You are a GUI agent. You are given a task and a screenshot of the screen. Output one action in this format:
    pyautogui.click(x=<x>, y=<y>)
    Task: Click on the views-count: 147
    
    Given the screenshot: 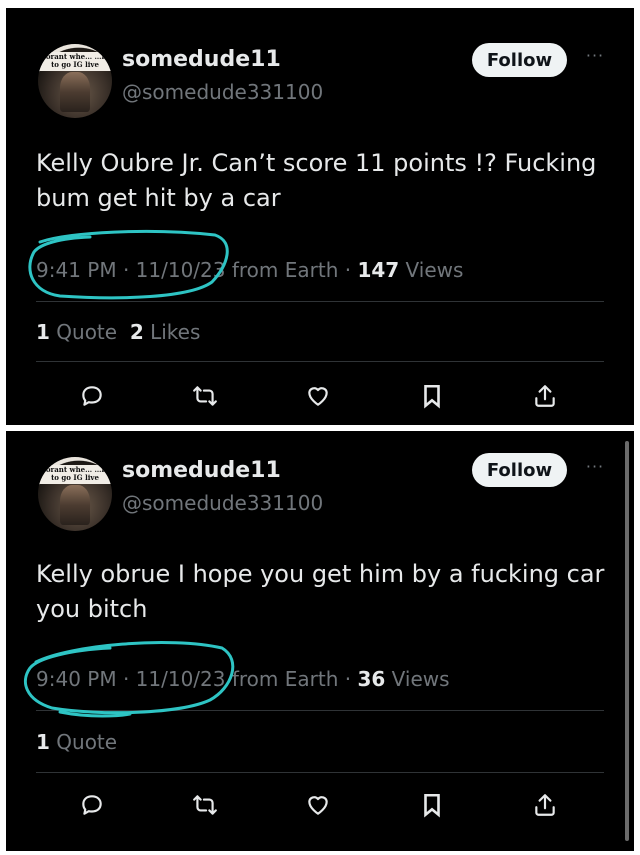 What is the action you would take?
    pyautogui.click(x=378, y=270)
    